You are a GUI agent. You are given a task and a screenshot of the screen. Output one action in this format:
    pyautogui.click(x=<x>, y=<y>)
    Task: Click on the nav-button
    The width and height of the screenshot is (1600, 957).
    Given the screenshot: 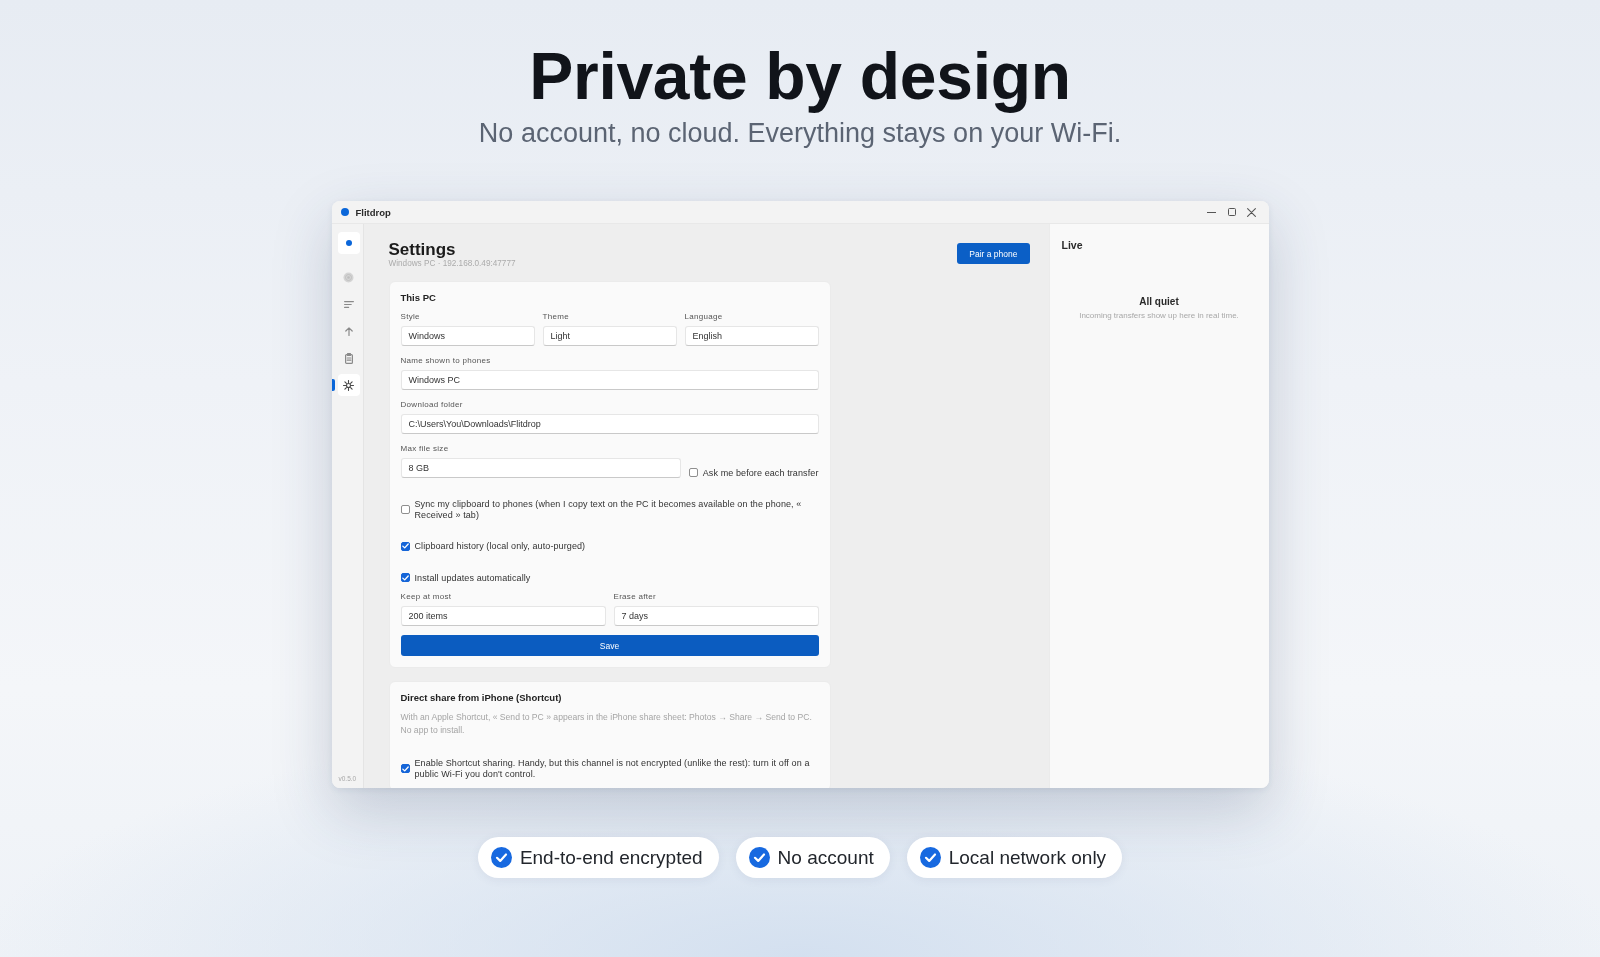 What is the action you would take?
    pyautogui.click(x=348, y=385)
    